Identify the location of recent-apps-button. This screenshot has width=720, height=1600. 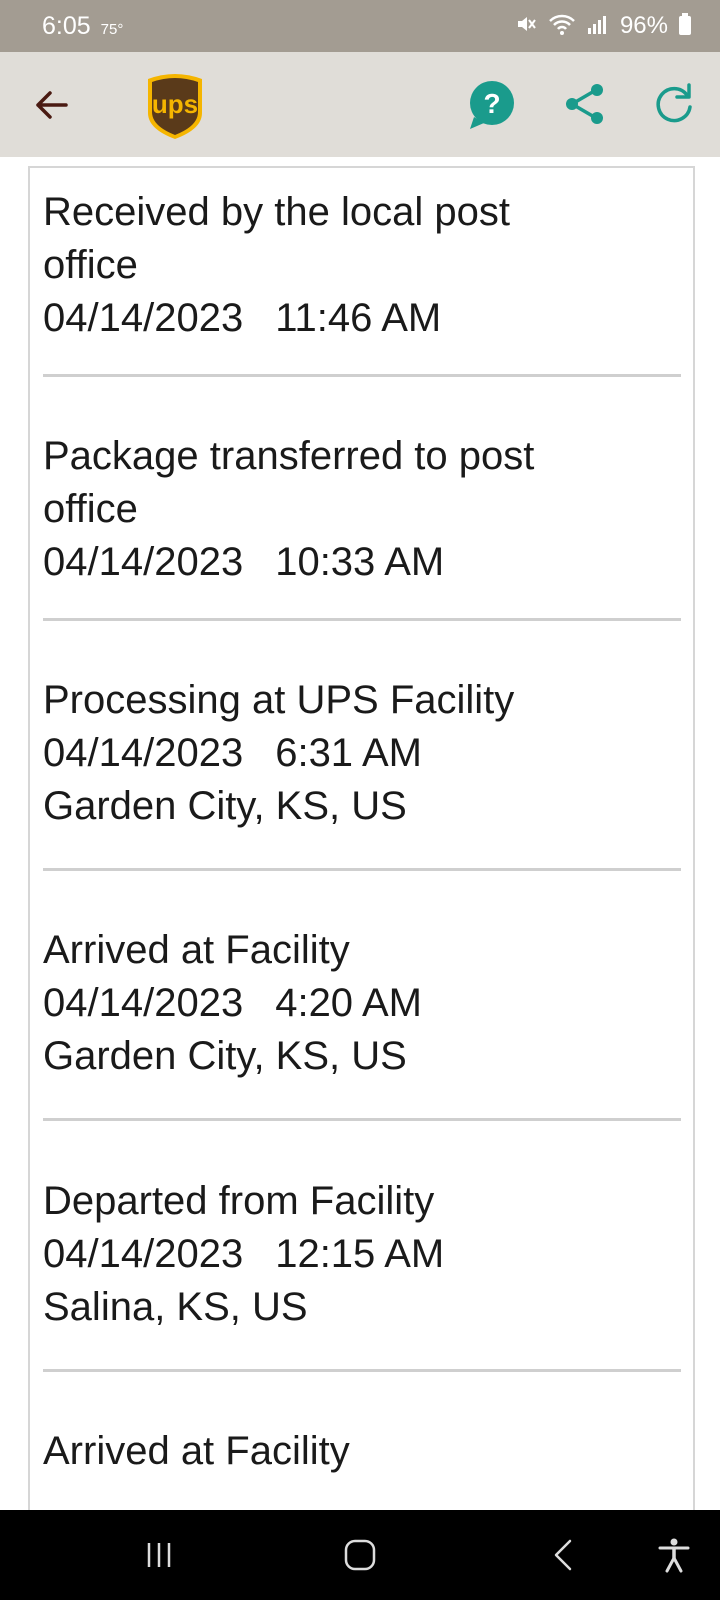
(159, 1555).